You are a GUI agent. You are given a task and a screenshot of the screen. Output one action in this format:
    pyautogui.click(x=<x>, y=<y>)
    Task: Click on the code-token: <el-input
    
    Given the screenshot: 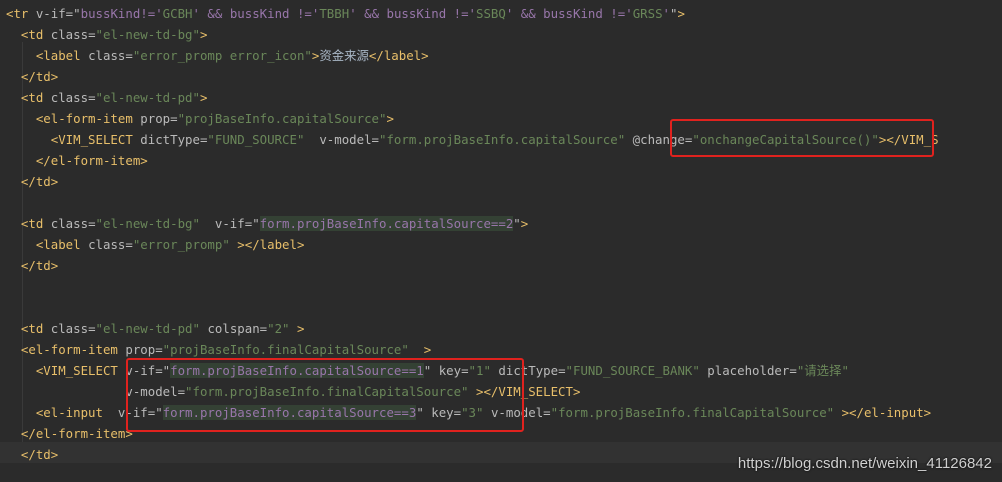 What is the action you would take?
    pyautogui.click(x=62, y=412)
    